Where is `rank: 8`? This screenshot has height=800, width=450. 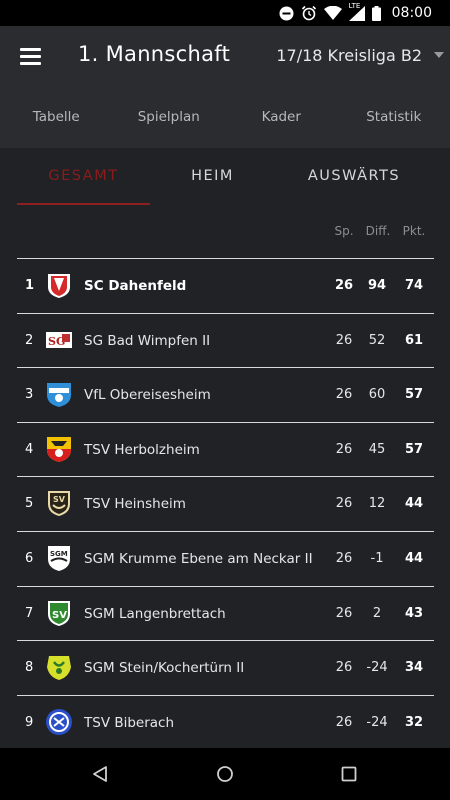
rank: 8 is located at coordinates (29, 668).